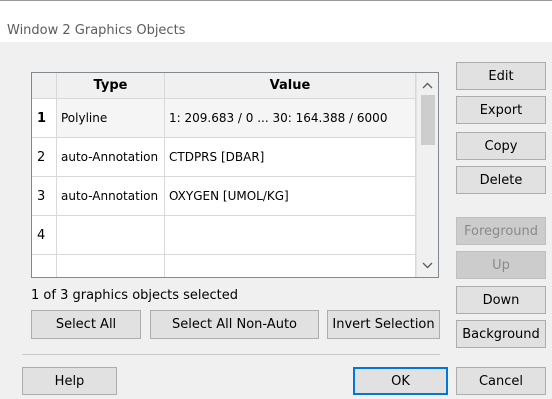 The height and width of the screenshot is (399, 552). Describe the element at coordinates (44, 235) in the screenshot. I see `row-number: 4` at that location.